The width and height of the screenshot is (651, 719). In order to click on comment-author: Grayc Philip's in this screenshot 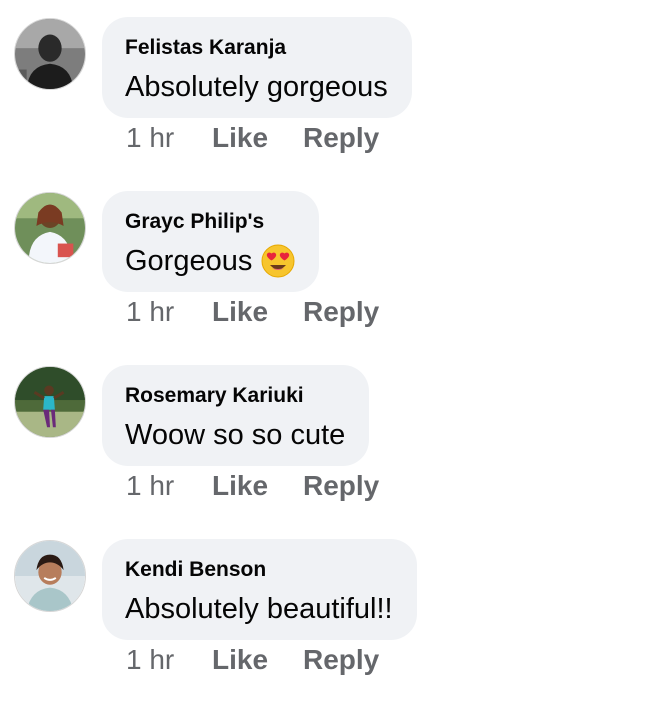, I will do `click(210, 222)`.